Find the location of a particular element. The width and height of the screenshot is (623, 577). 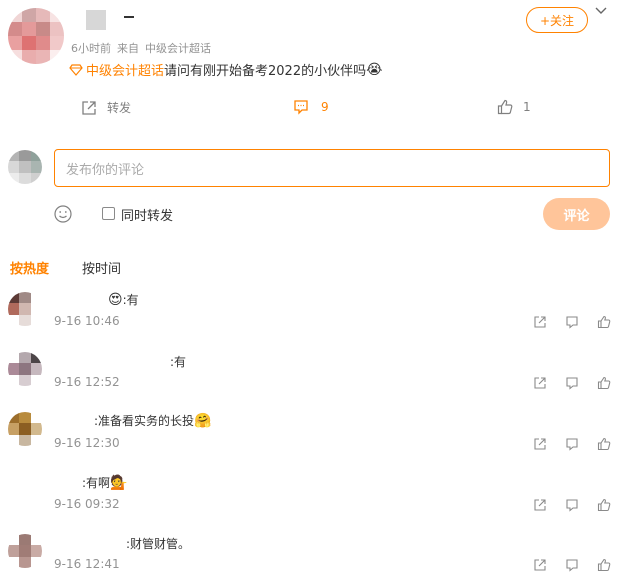

comment-time: 9-16 10:46 is located at coordinates (87, 321).